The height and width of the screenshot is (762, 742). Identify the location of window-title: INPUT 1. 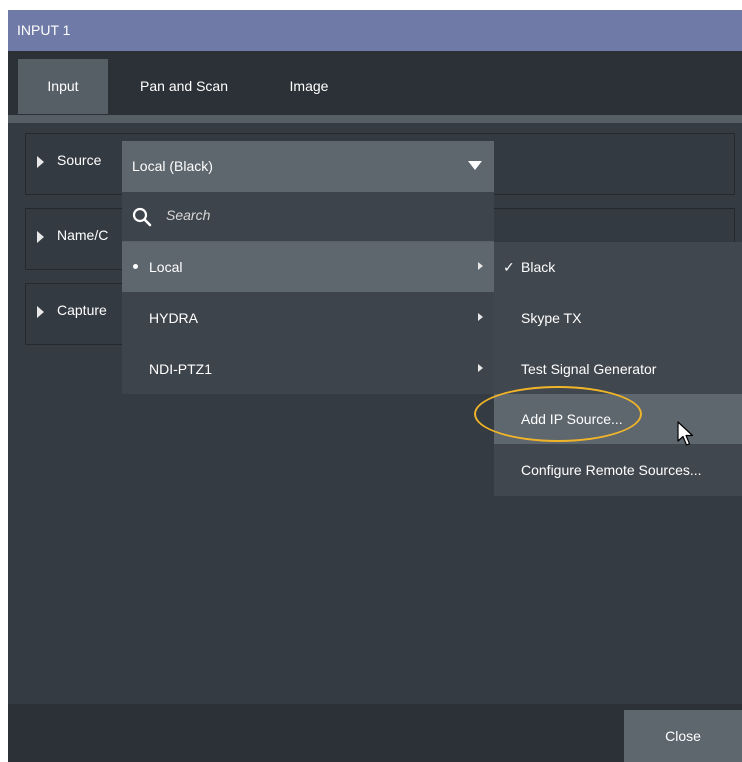
(375, 30).